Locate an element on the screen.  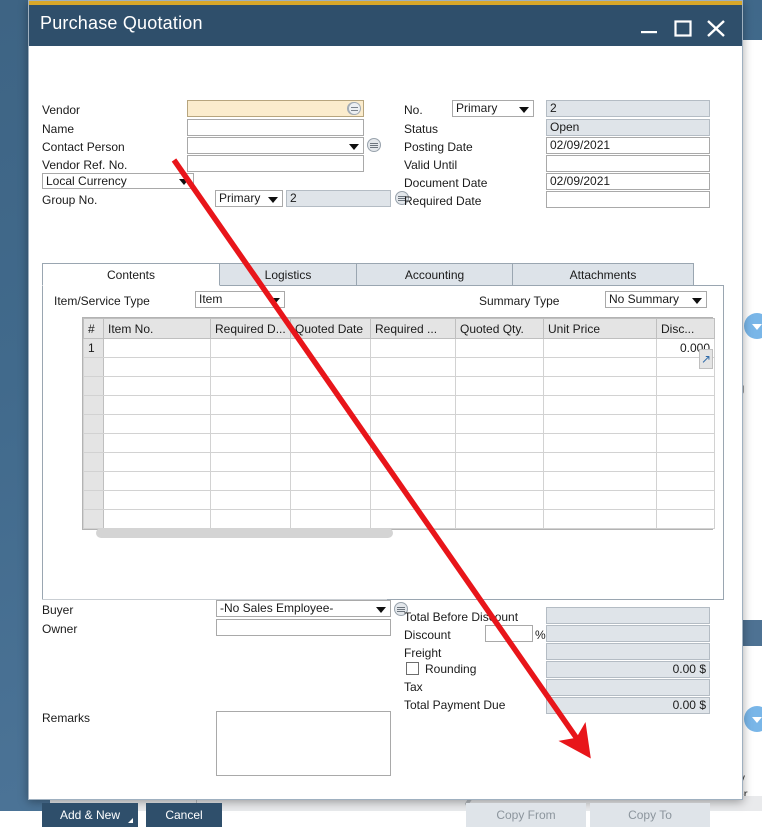
vendor-lookup-icon is located at coordinates (354, 108).